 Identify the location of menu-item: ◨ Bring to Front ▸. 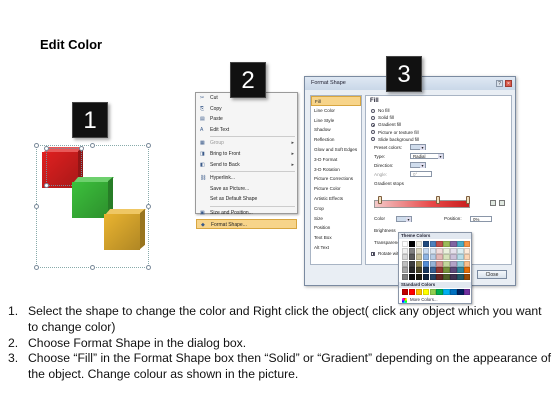
(246, 154).